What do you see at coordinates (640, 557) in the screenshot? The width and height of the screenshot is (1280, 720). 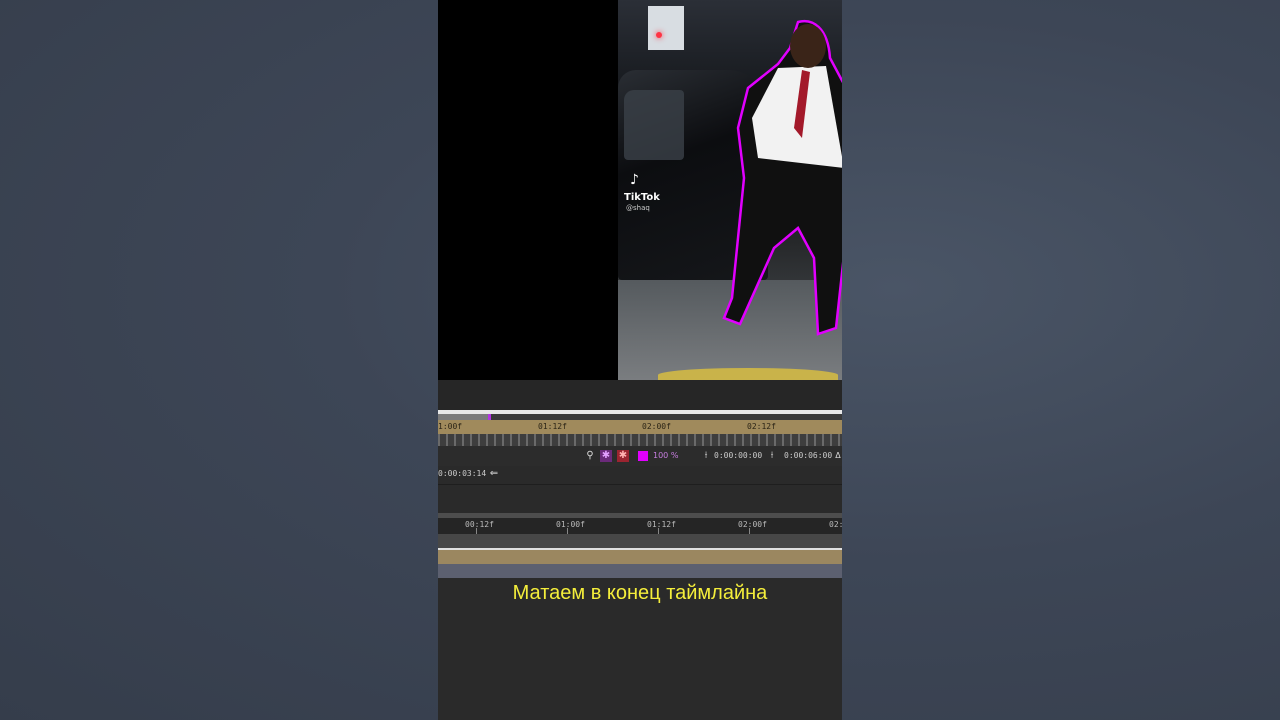 I see `layer-duration-bar` at bounding box center [640, 557].